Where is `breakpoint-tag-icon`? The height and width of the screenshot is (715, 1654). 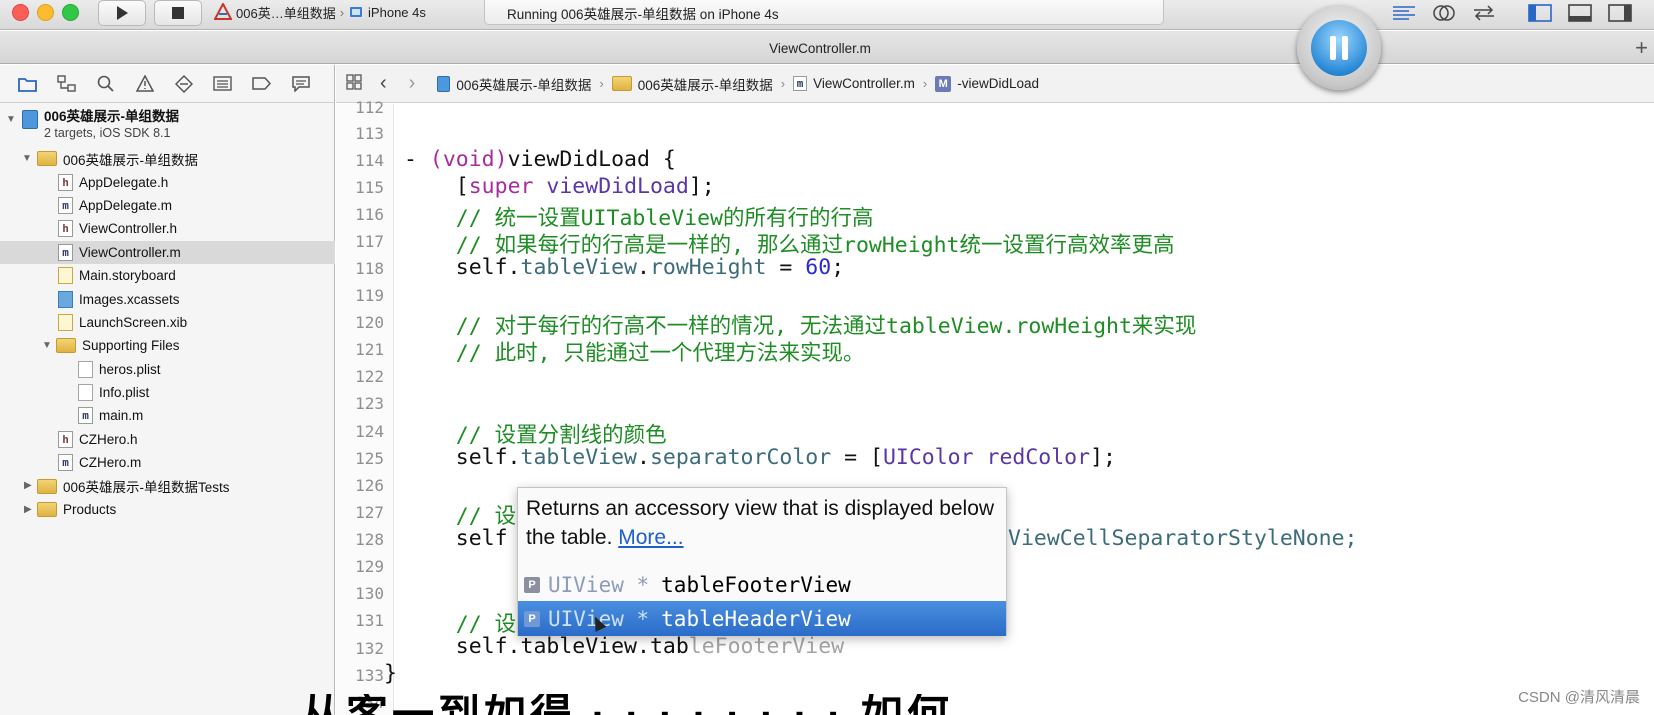
breakpoint-tag-icon is located at coordinates (261, 83).